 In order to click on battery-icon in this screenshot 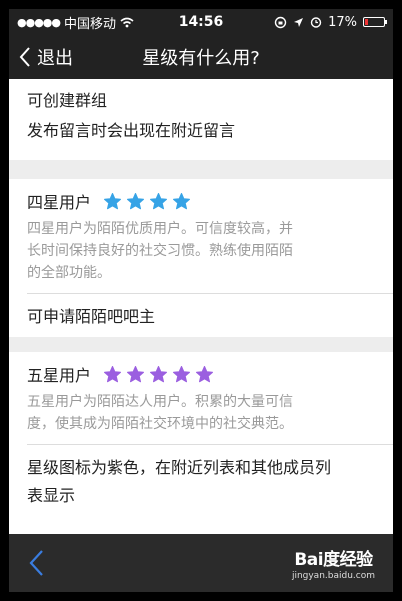, I will do `click(375, 22)`.